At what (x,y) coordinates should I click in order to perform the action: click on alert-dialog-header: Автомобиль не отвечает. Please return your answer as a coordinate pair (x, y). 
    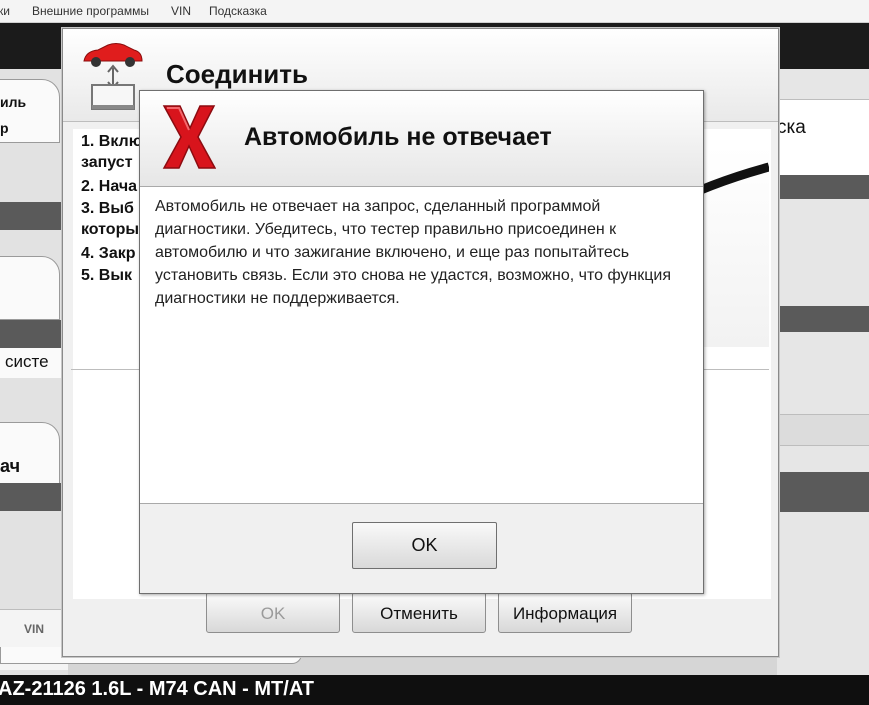
    Looking at the image, I should click on (421, 139).